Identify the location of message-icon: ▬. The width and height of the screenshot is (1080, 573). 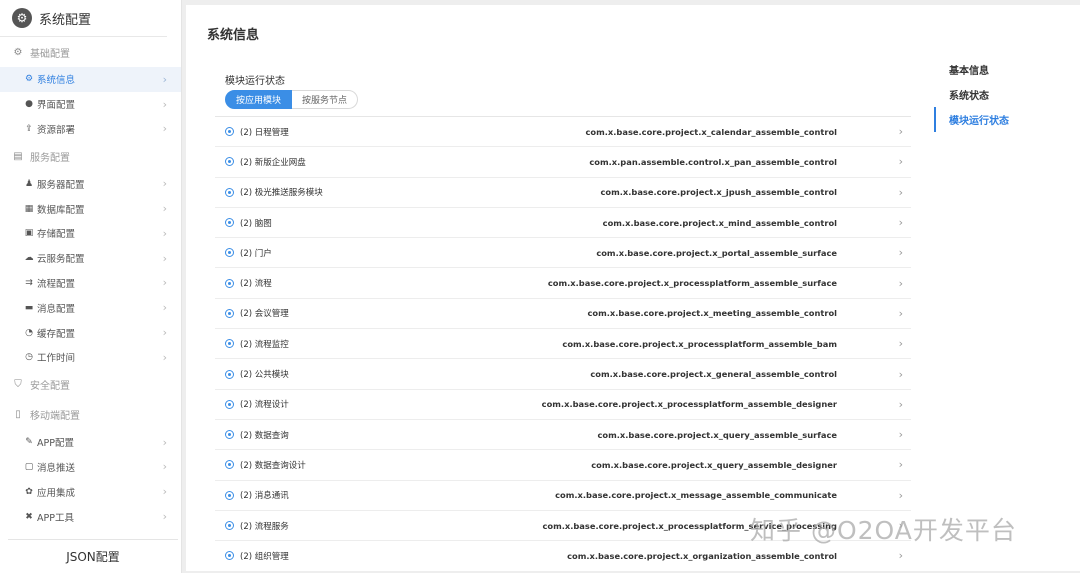
(29, 307).